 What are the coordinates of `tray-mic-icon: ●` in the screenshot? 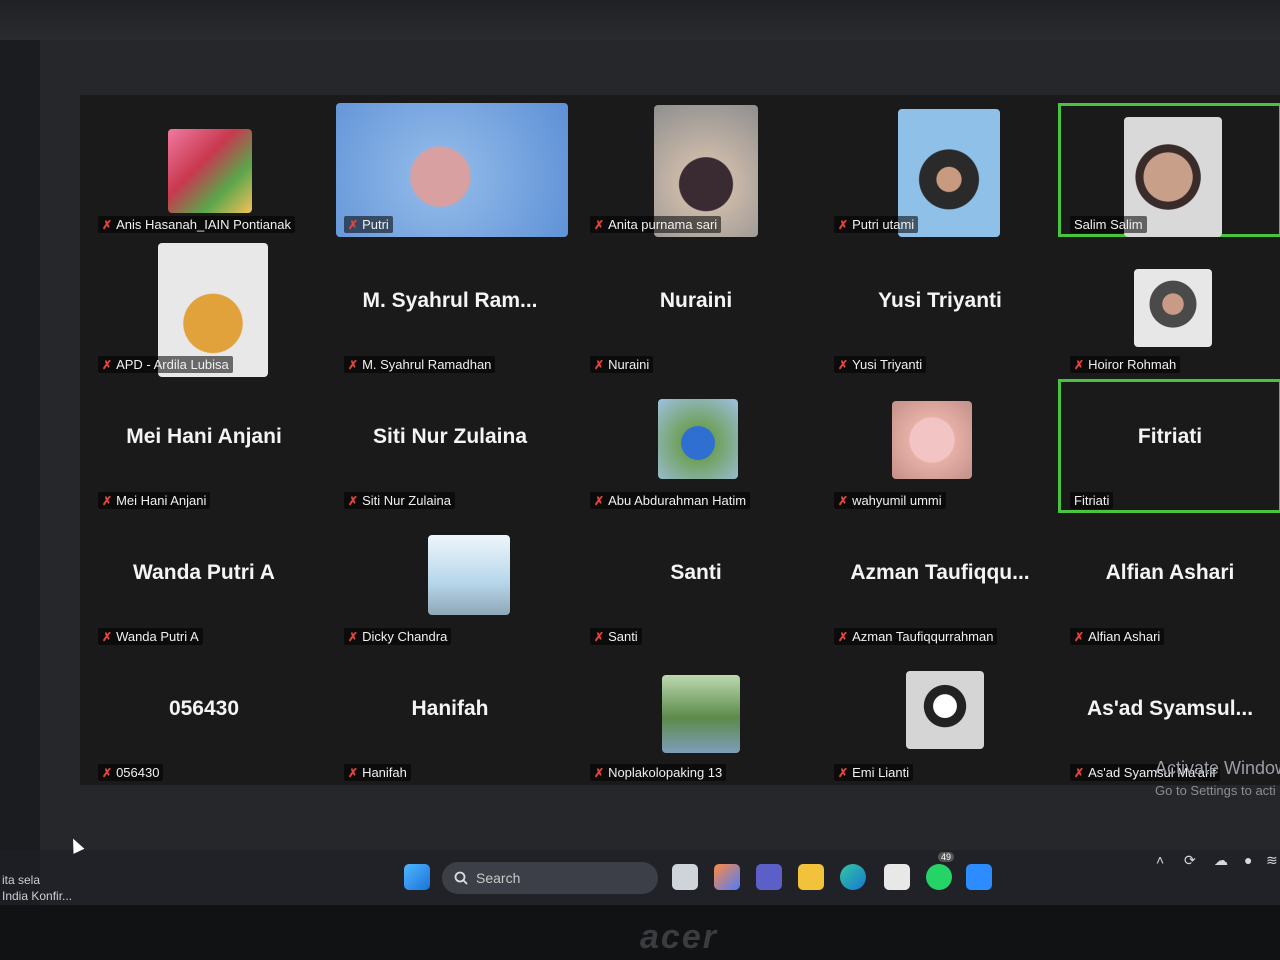 It's located at (1248, 860).